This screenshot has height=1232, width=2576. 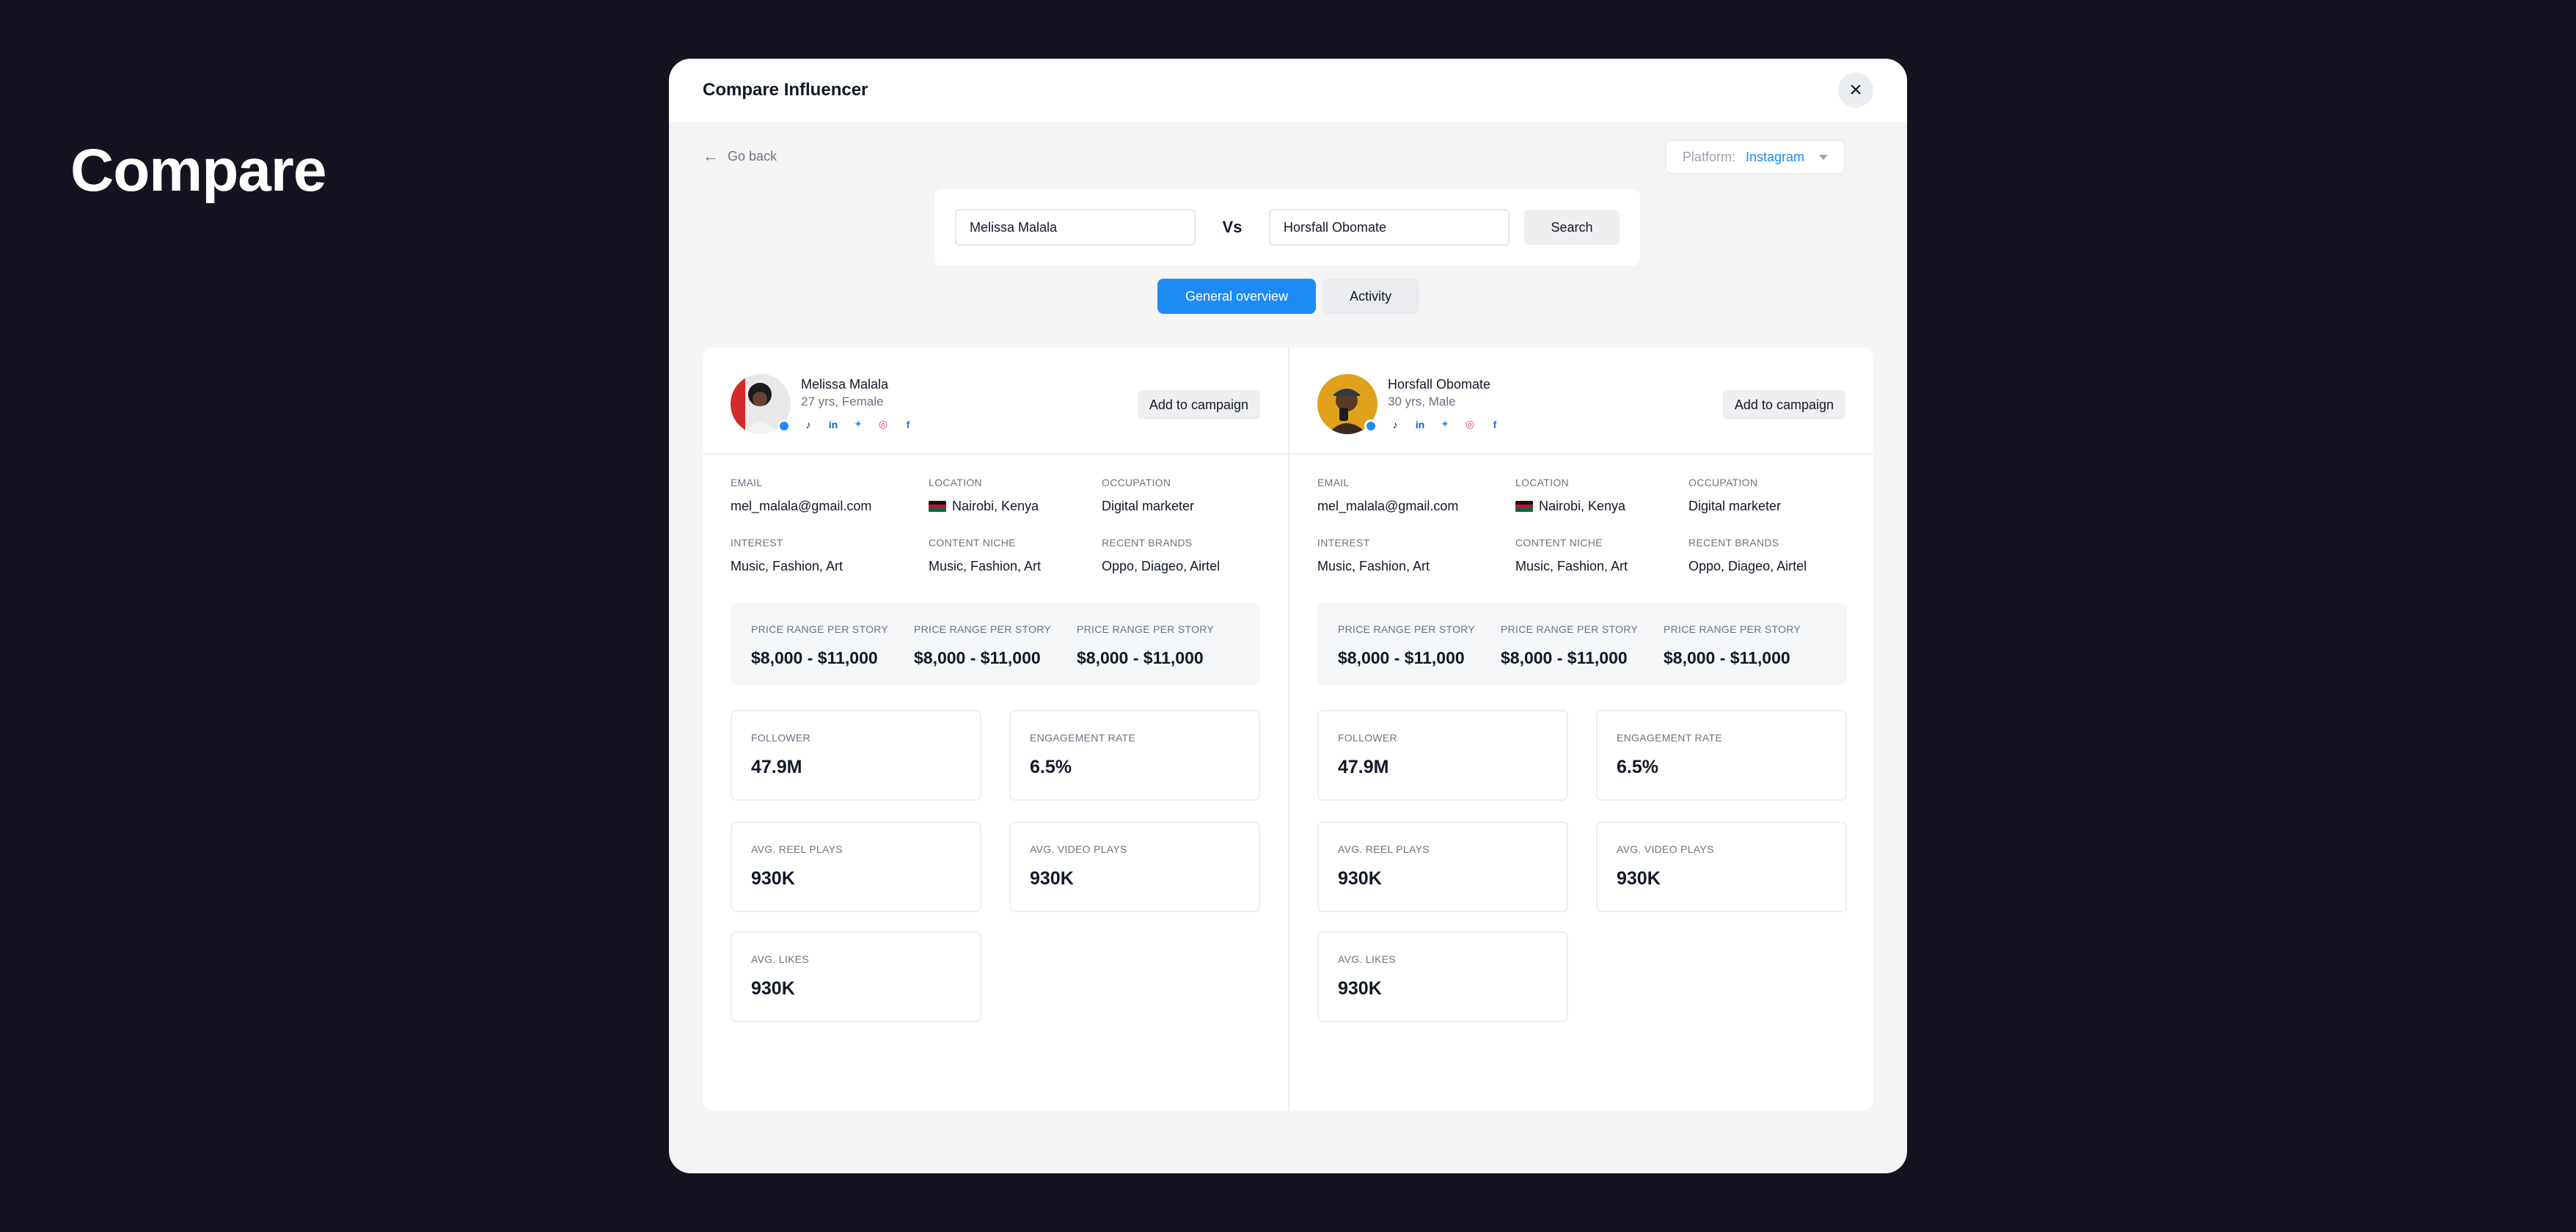 I want to click on tab-general-overview: General overview, so click(x=1237, y=296).